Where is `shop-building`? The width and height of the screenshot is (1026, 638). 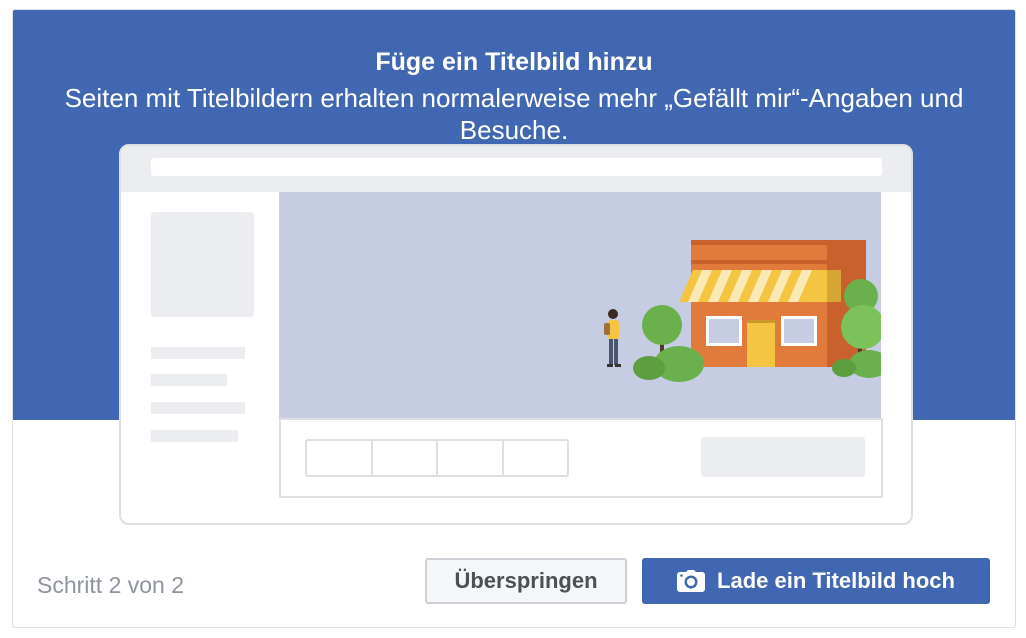
shop-building is located at coordinates (772, 303).